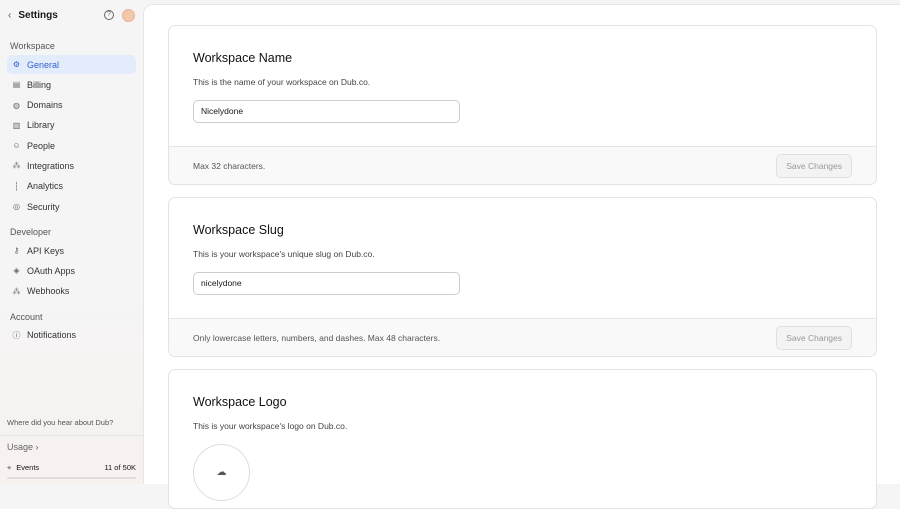 This screenshot has width=900, height=509. Describe the element at coordinates (9, 15) in the screenshot. I see `back-chevron-icon: ‹` at that location.